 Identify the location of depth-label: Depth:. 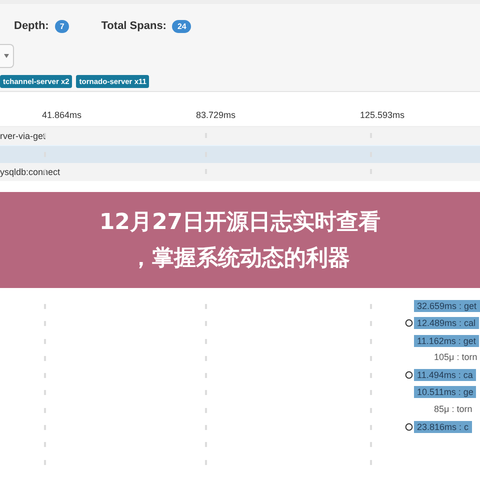
(31, 26).